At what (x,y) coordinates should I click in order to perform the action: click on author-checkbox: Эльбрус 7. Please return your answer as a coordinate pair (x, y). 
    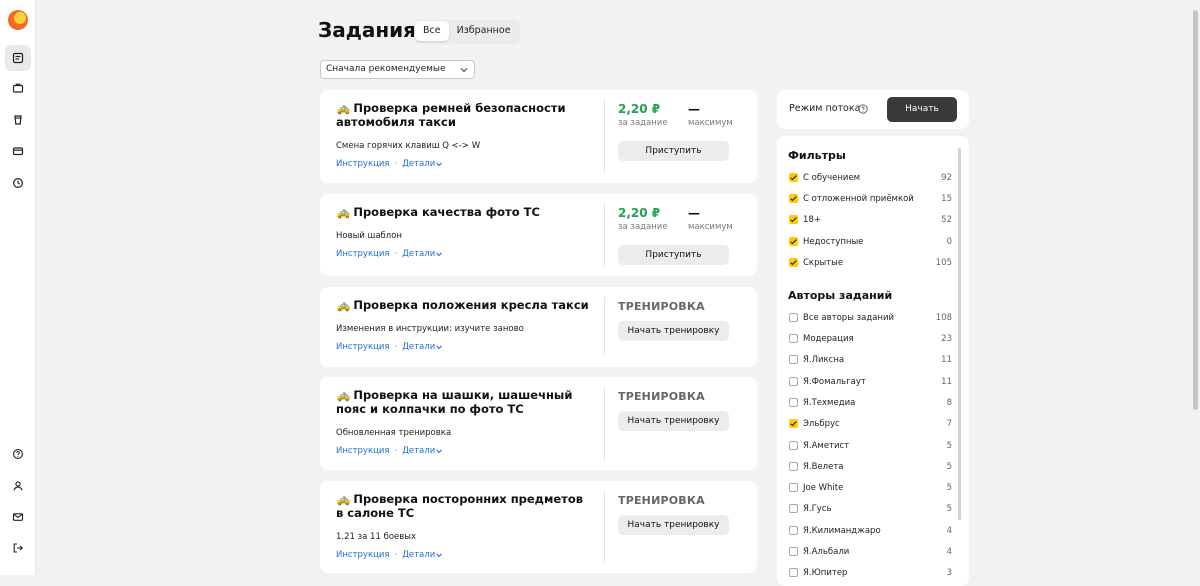
    Looking at the image, I should click on (870, 424).